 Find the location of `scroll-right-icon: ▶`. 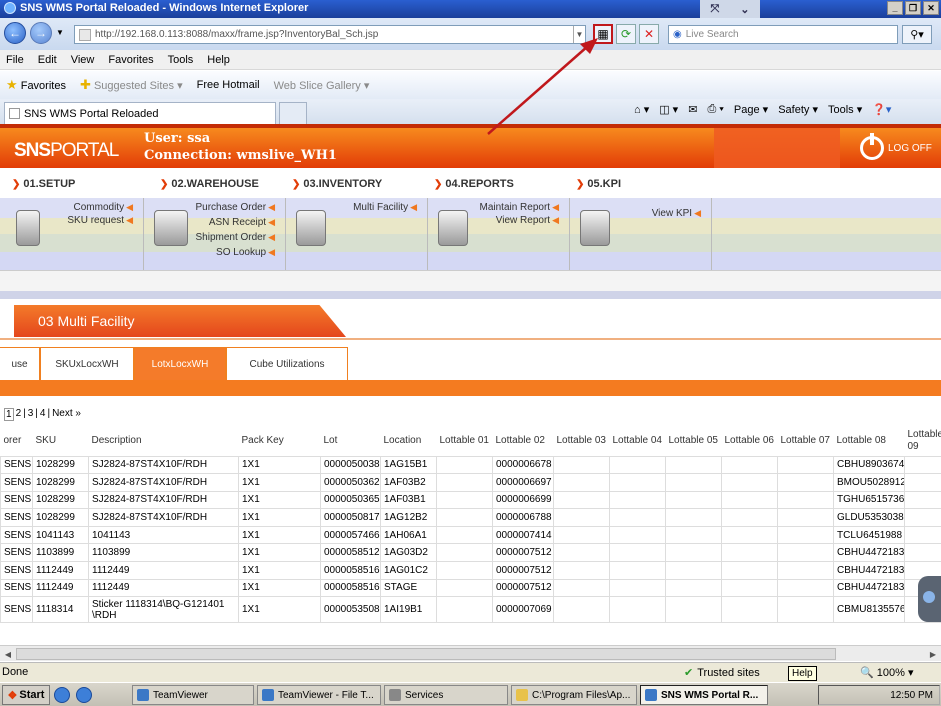

scroll-right-icon: ▶ is located at coordinates (933, 654).